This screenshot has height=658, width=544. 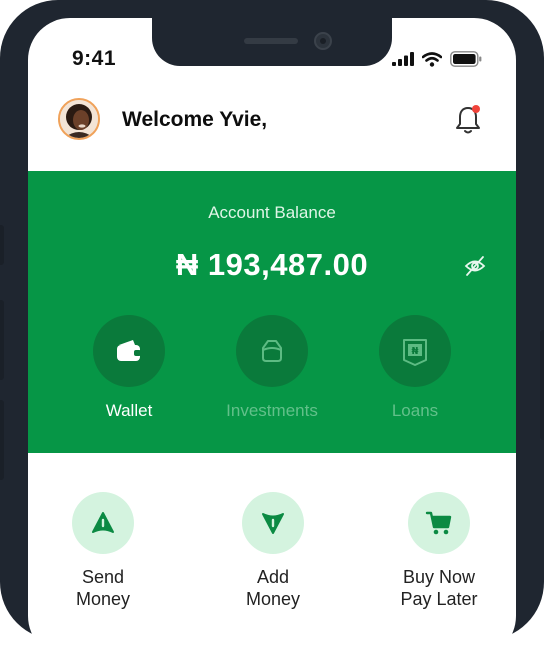 I want to click on send-money-button: Send Money, so click(x=103, y=551).